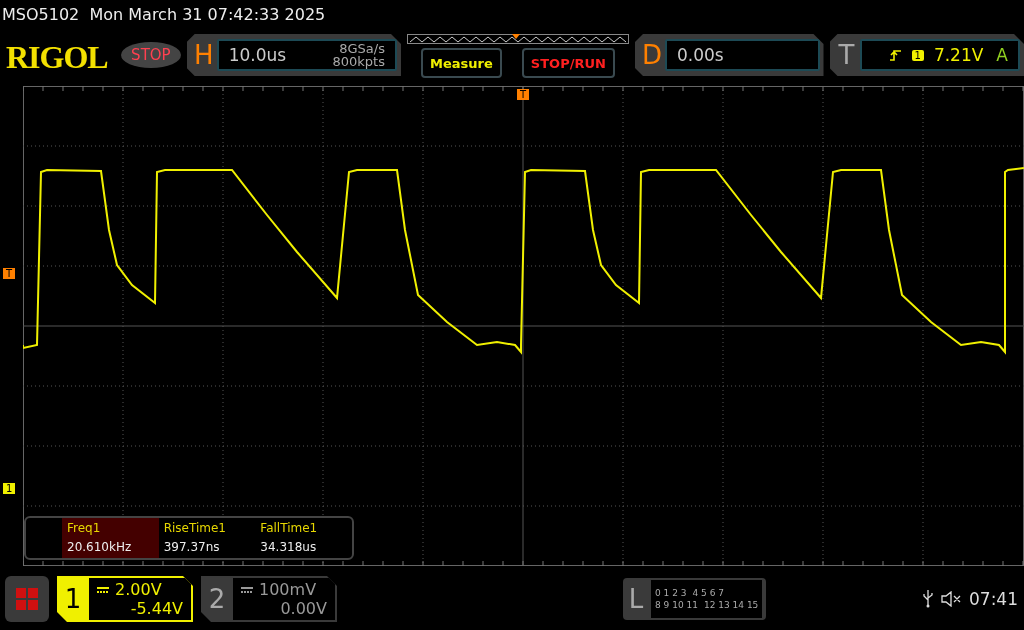  What do you see at coordinates (358, 61) in the screenshot?
I see `memory-depth: 800kpts` at bounding box center [358, 61].